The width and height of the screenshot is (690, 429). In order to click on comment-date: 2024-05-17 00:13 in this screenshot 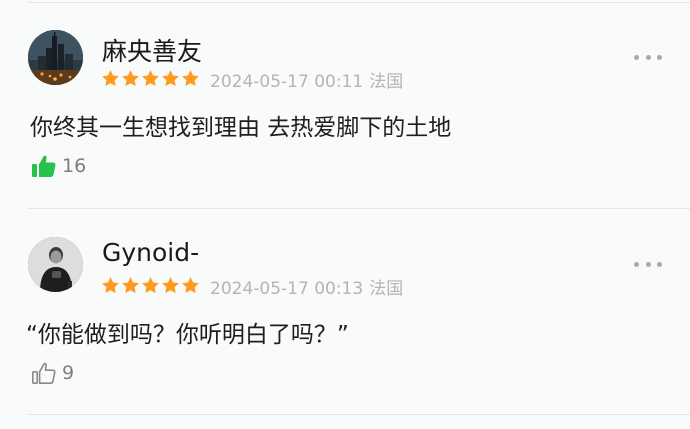, I will do `click(287, 289)`.